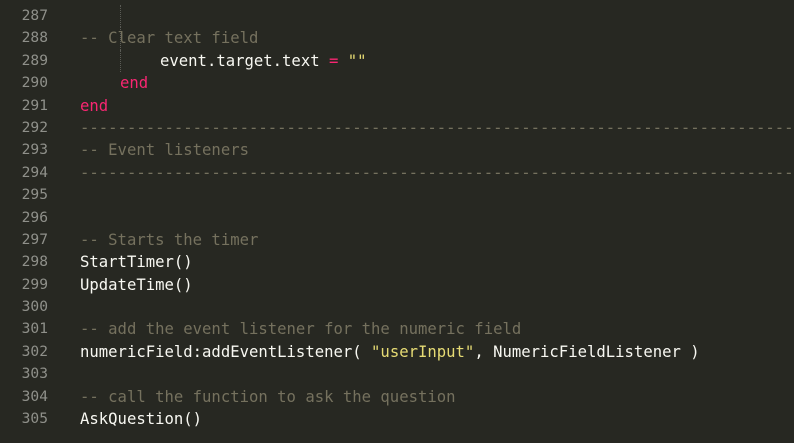 This screenshot has height=443, width=794. I want to click on line-number: 291, so click(34, 105).